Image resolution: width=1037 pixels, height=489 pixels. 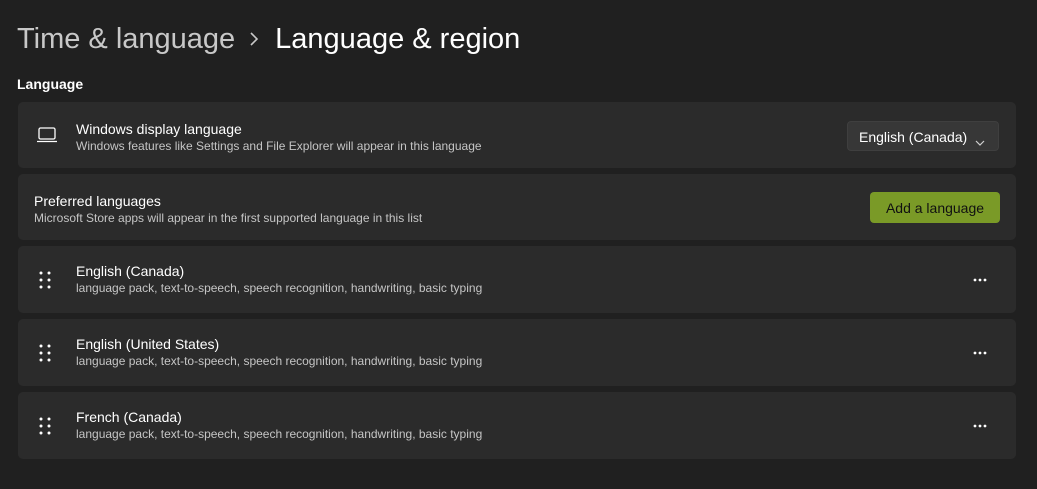 I want to click on add-language-button: Add a language, so click(x=935, y=207).